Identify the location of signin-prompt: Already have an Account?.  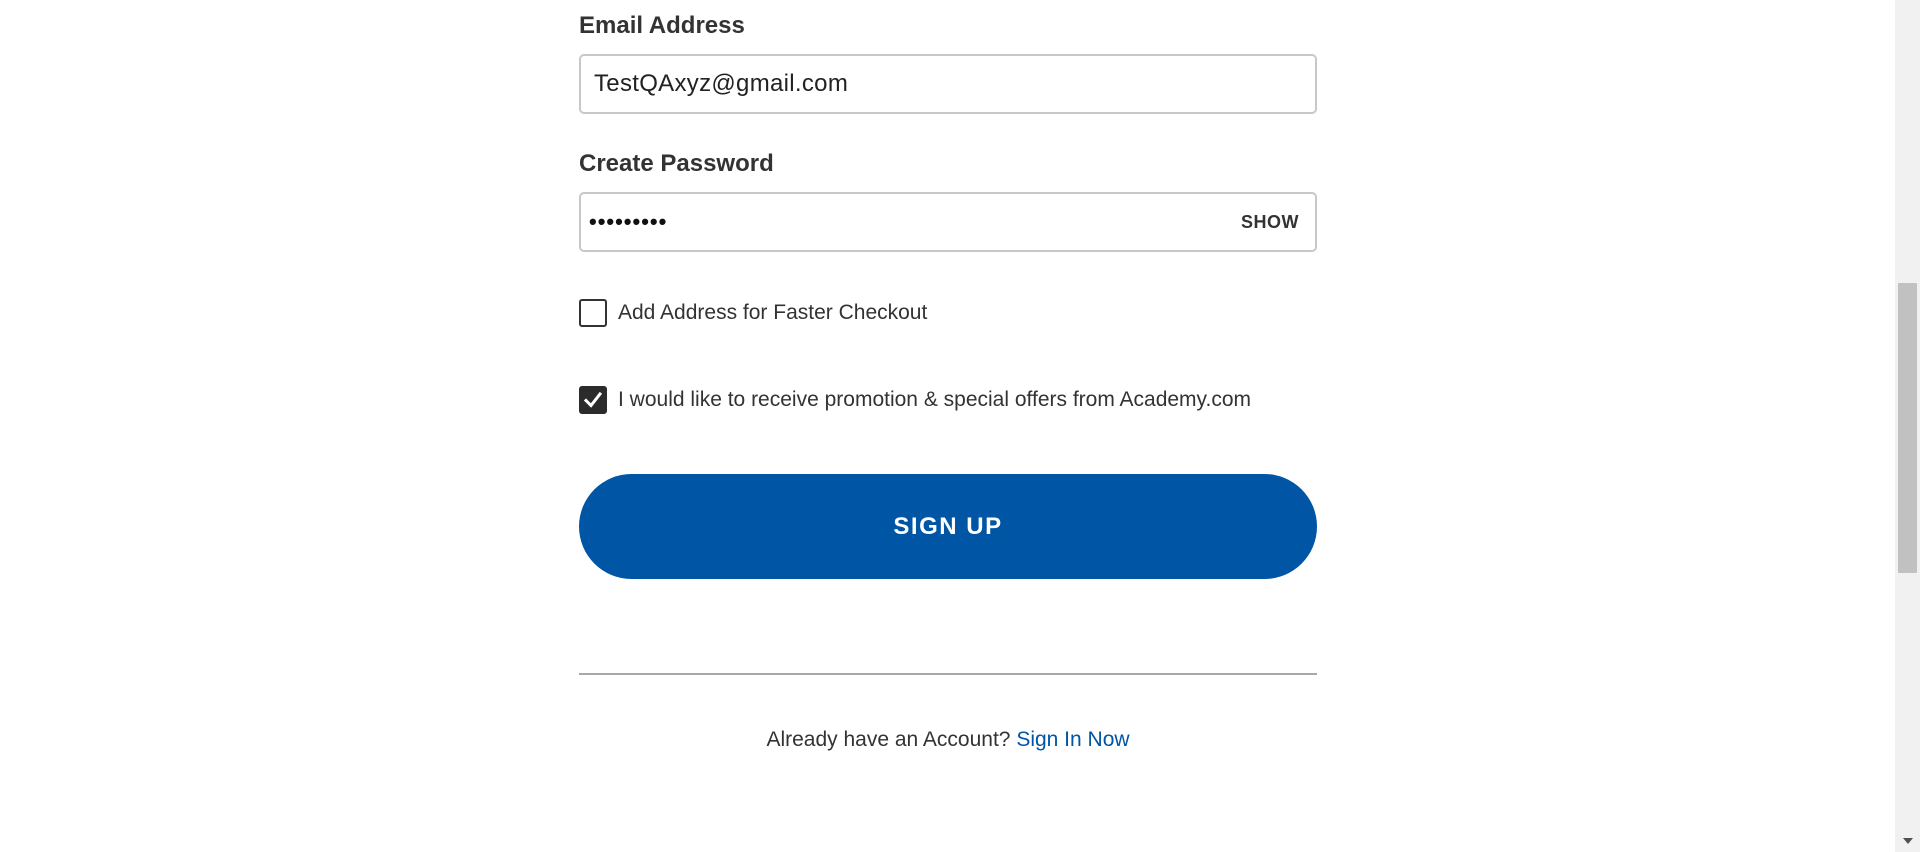
(888, 739).